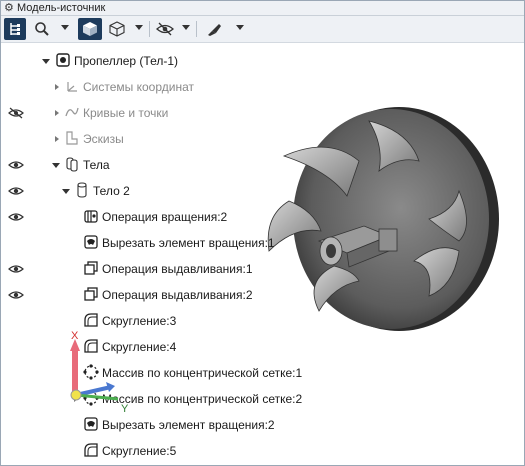 The height and width of the screenshot is (466, 525). Describe the element at coordinates (188, 425) in the screenshot. I see `tree-item-label: Вырезать элемент вращения:2` at that location.